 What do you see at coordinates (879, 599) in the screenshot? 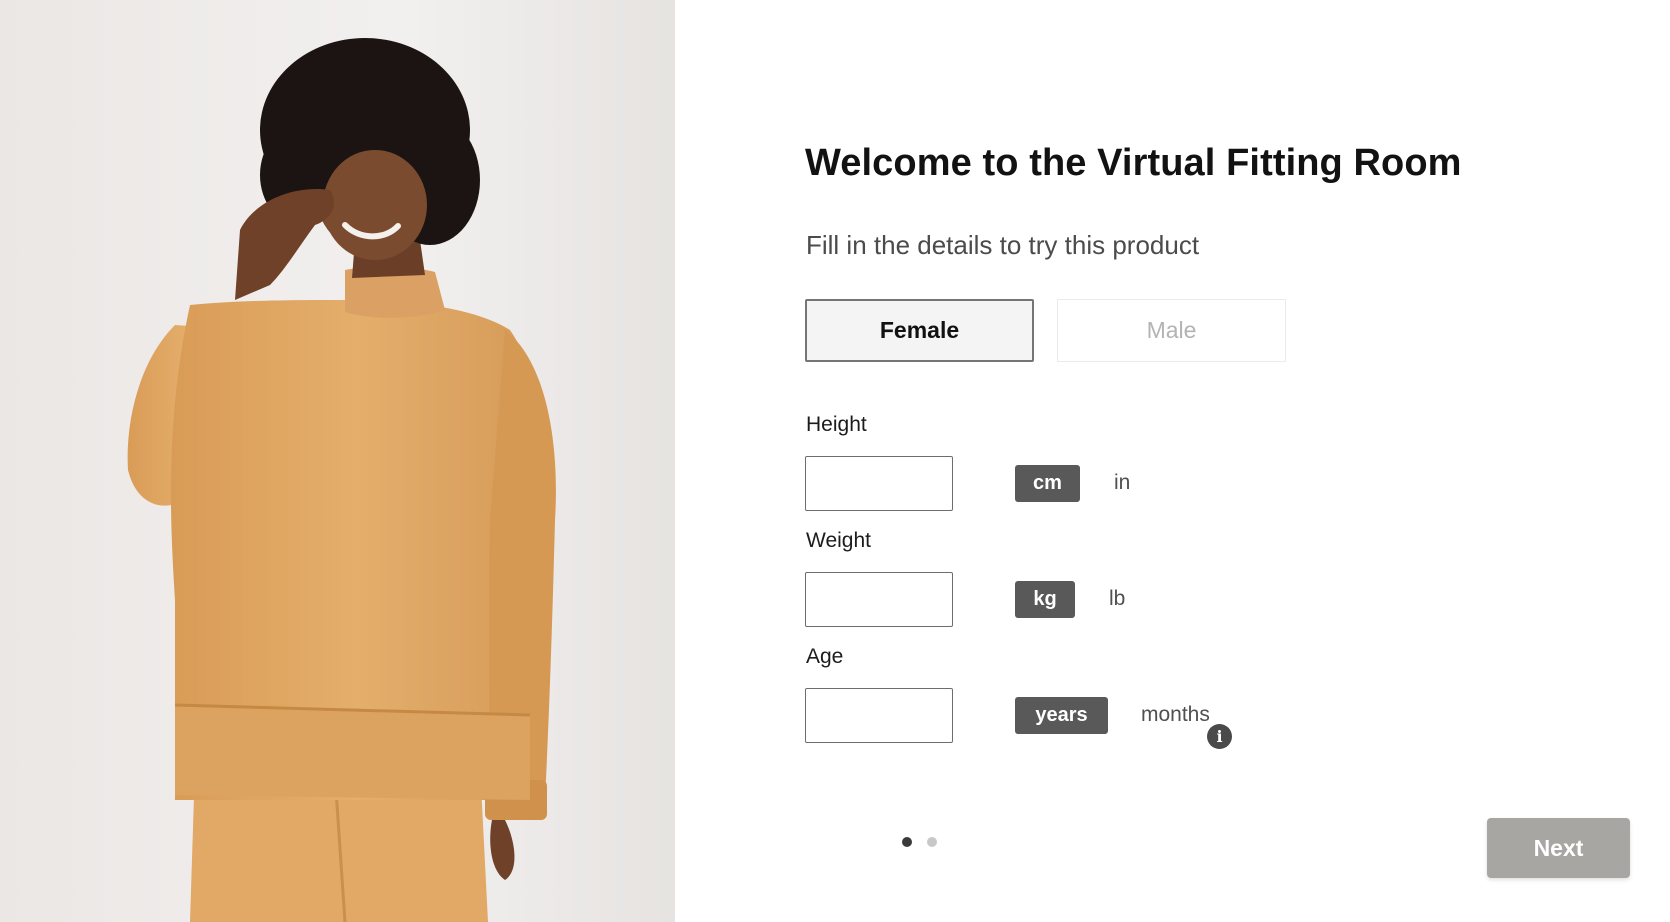
I see `weight-input` at bounding box center [879, 599].